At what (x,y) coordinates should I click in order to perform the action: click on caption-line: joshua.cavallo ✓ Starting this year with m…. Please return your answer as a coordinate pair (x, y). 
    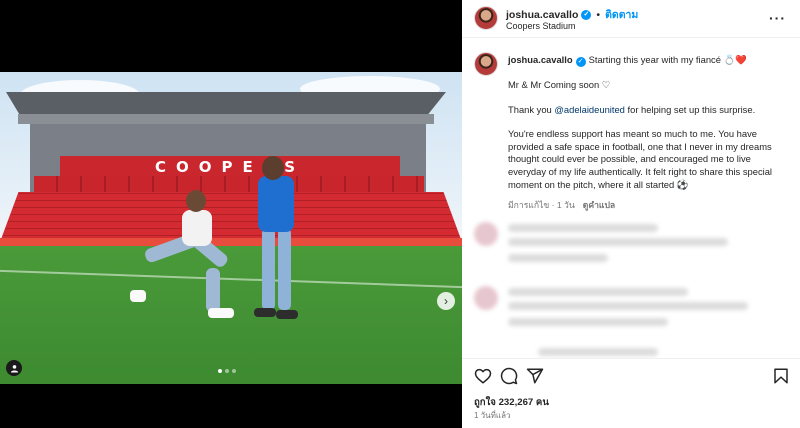
    Looking at the image, I should click on (648, 60).